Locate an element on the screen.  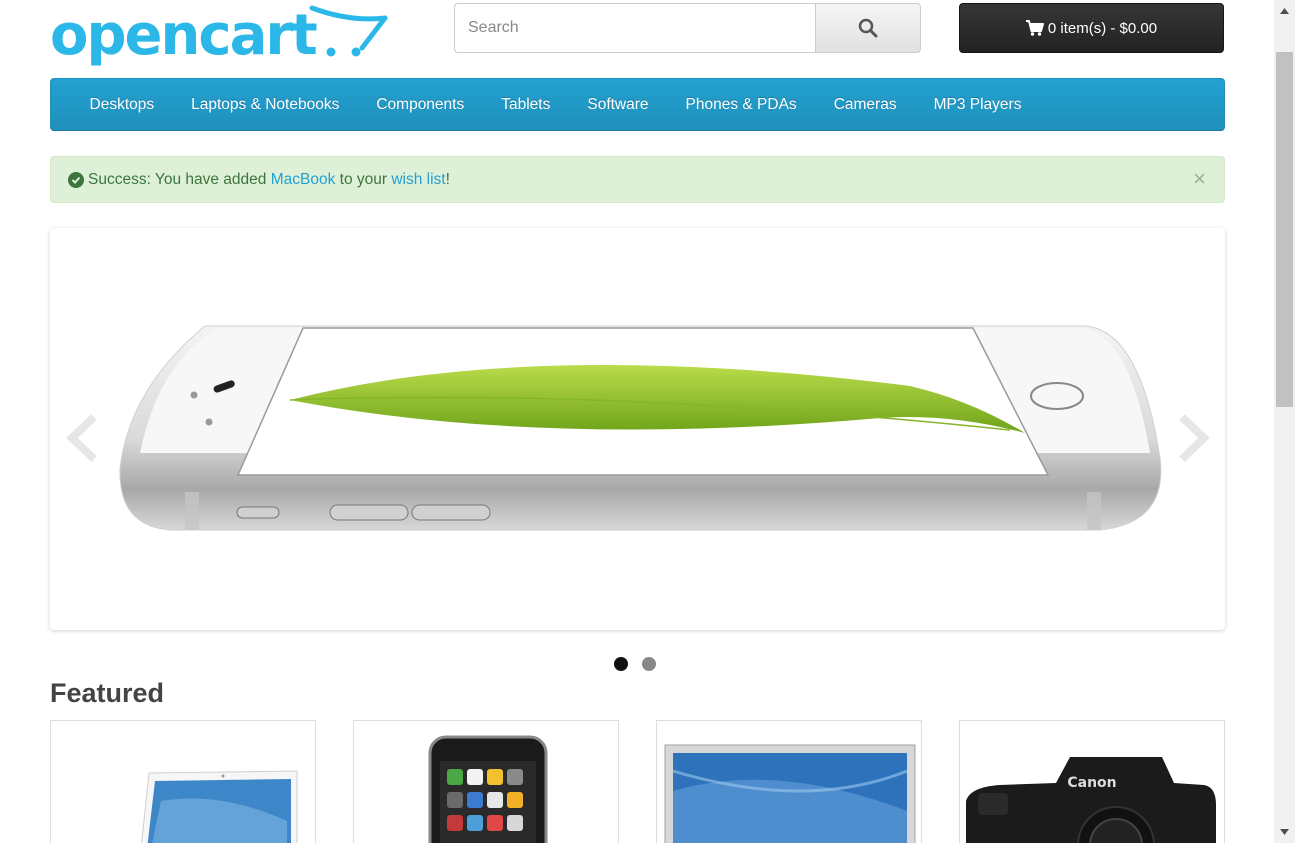
opencart-logo: opencart is located at coordinates (220, 35).